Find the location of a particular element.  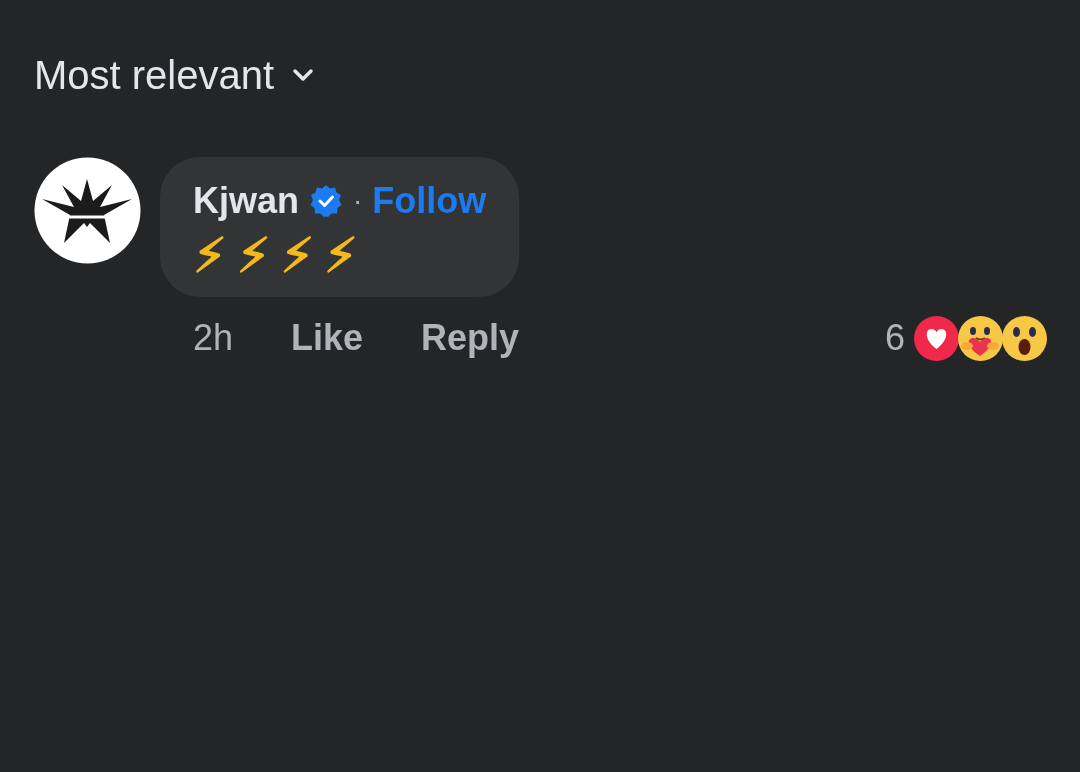

like-link: Like is located at coordinates (327, 338).